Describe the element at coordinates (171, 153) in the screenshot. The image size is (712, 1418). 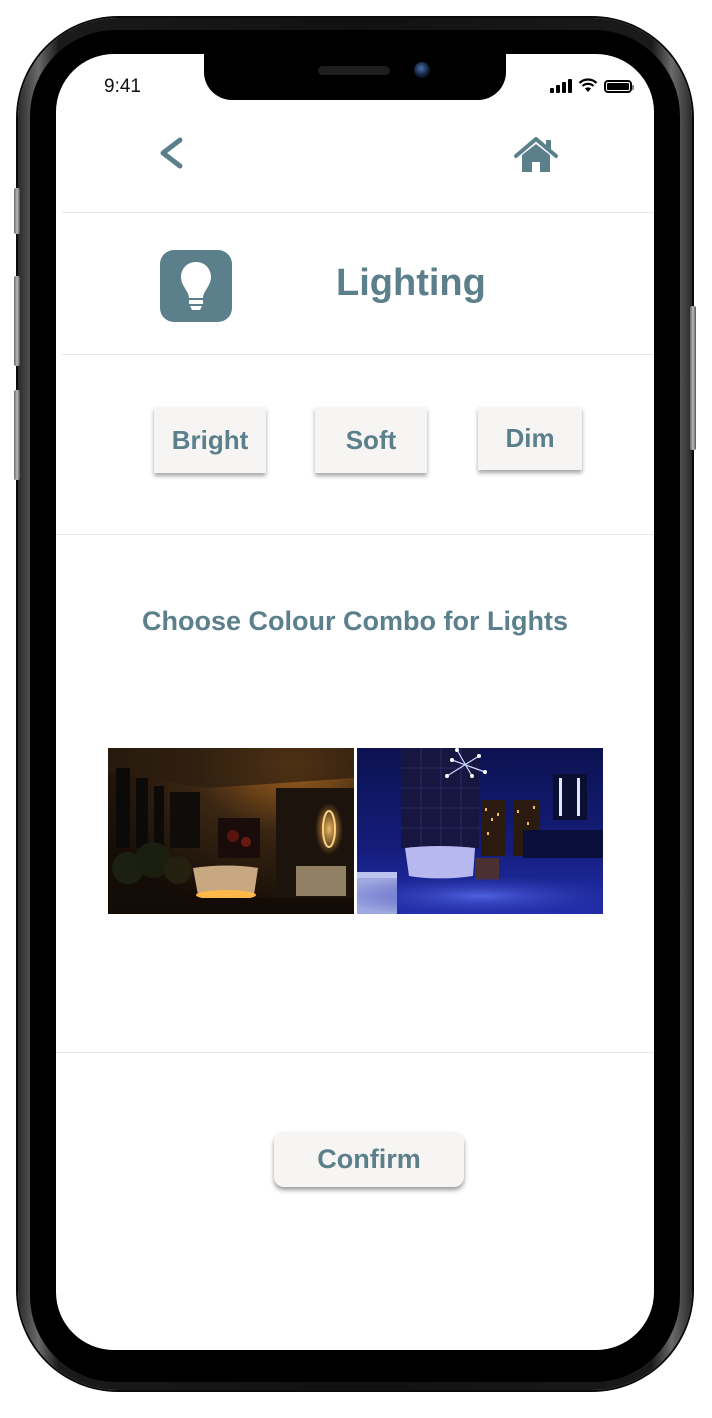
I see `chevron-left-icon` at that location.